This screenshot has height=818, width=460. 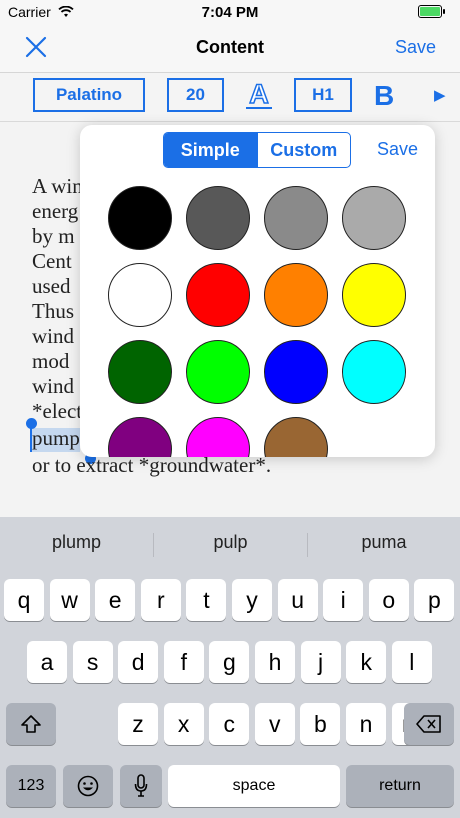 What do you see at coordinates (51, 361) in the screenshot?
I see `text-line: mod` at bounding box center [51, 361].